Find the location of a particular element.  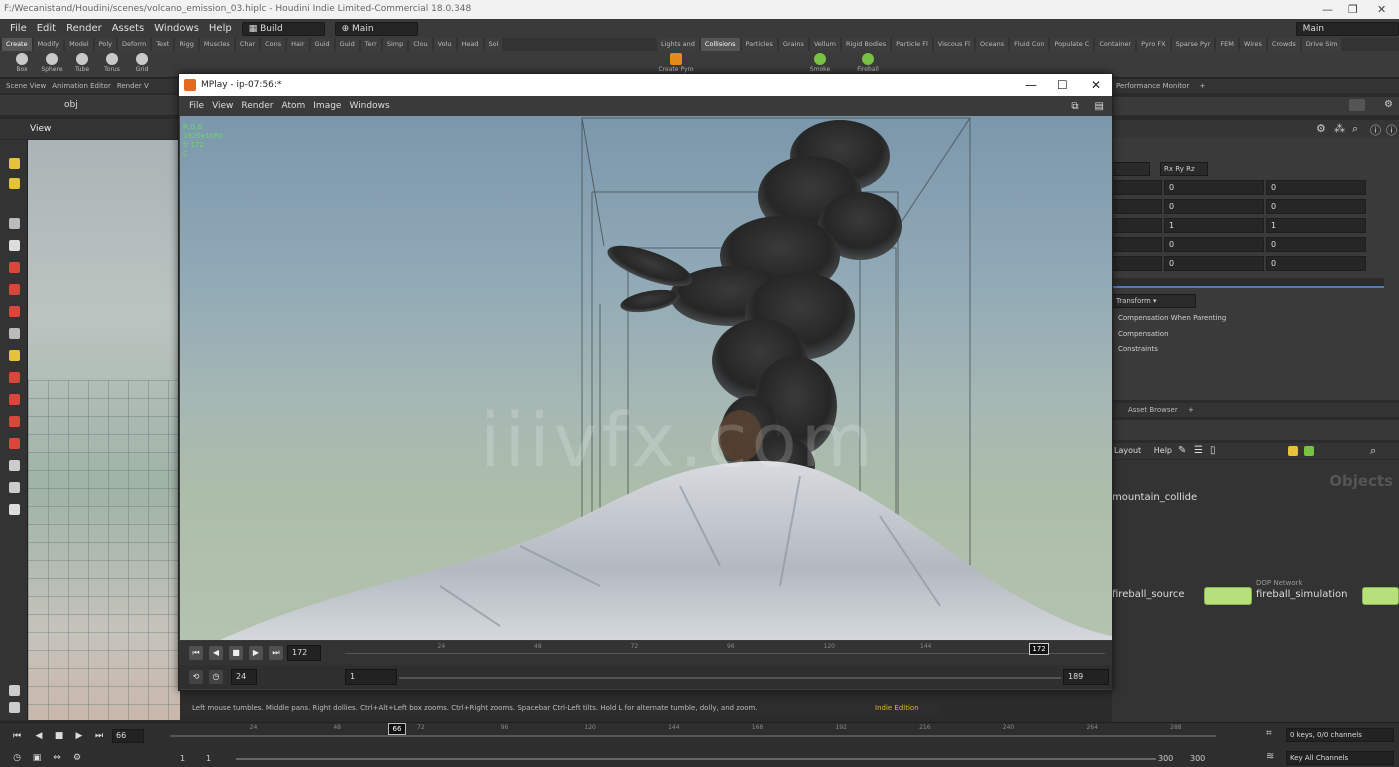

wrench-icon: ✎ is located at coordinates (1182, 451).